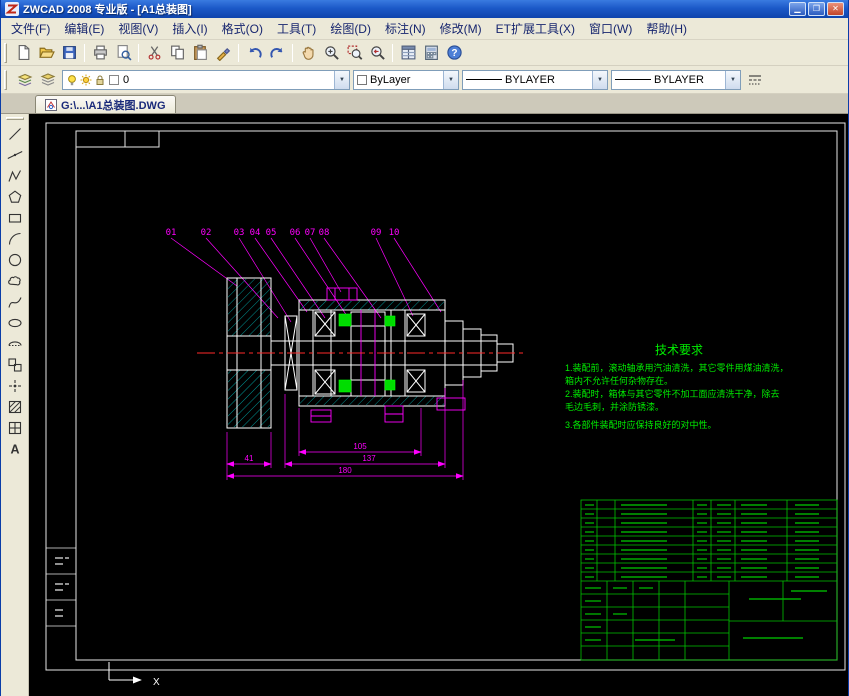 This screenshot has height=696, width=849. Describe the element at coordinates (105, 104) in the screenshot. I see `document-tab: G:\...\A1总装图.DWG` at that location.